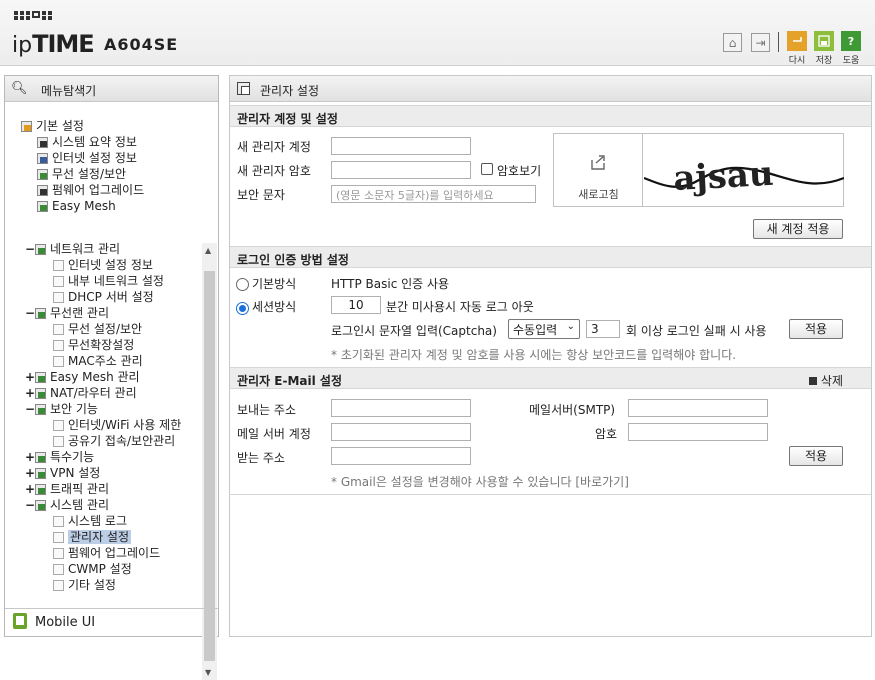 The width and height of the screenshot is (875, 680). Describe the element at coordinates (208, 250) in the screenshot. I see `scroll-up-icon: ▲` at that location.